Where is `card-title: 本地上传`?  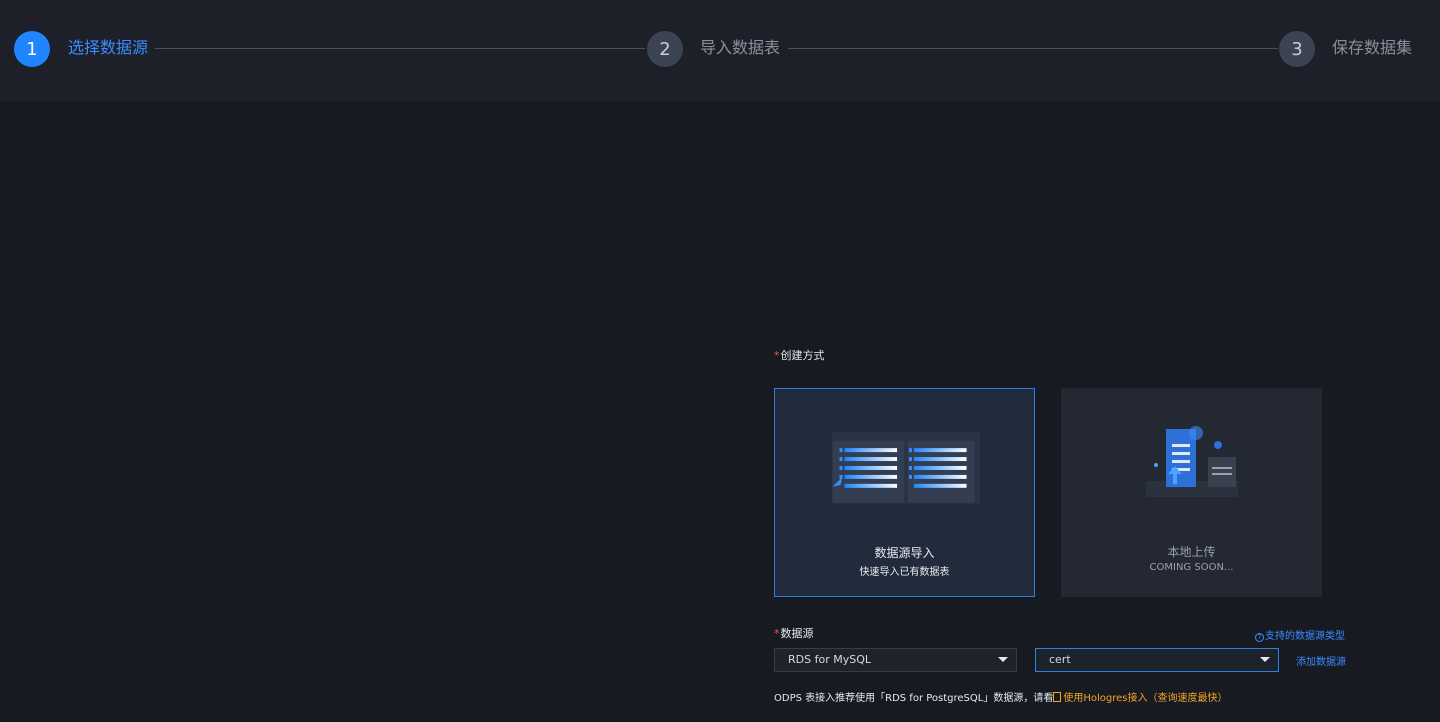
card-title: 本地上传 is located at coordinates (1191, 552).